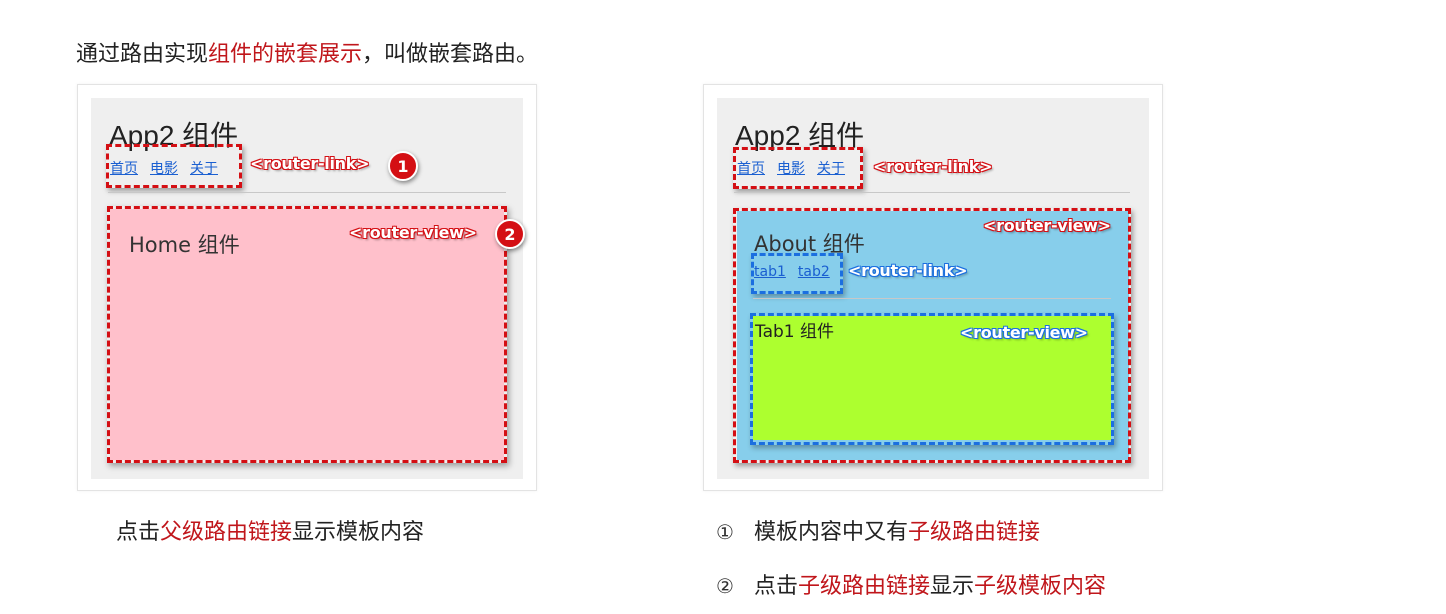 The width and height of the screenshot is (1446, 614). What do you see at coordinates (403, 166) in the screenshot?
I see `left-badge-1: 1` at bounding box center [403, 166].